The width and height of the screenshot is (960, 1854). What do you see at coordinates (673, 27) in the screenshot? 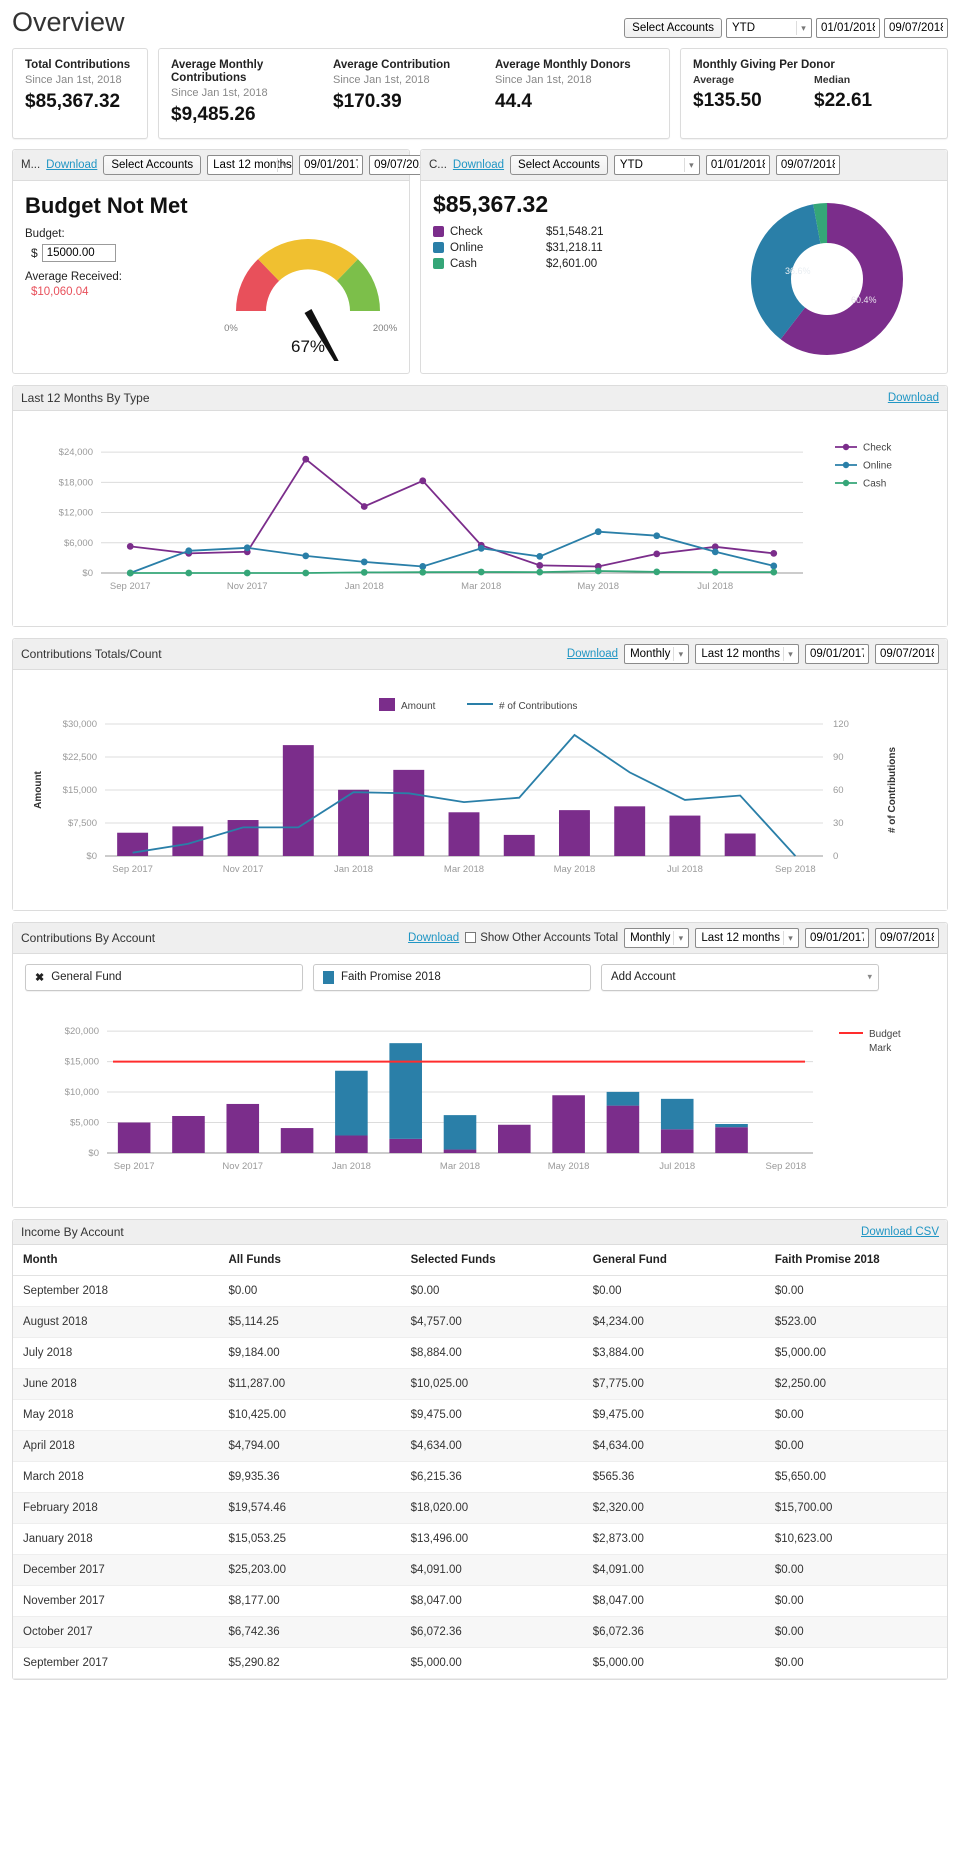
I see `select-accounts-button: Select Accounts` at bounding box center [673, 27].